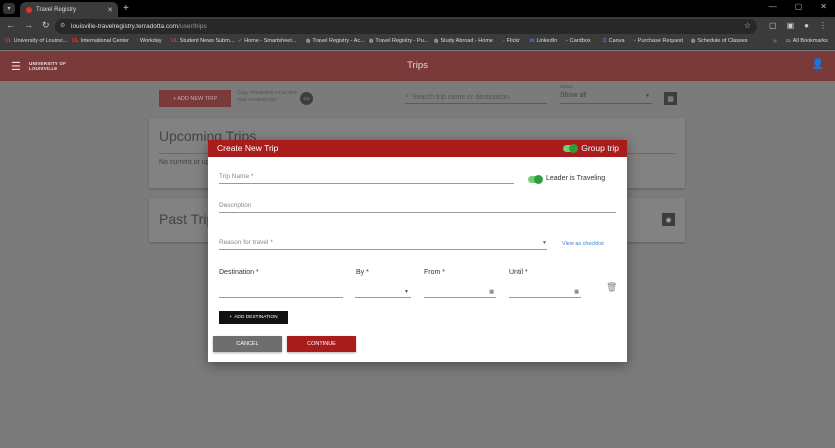 The width and height of the screenshot is (835, 448). What do you see at coordinates (535, 179) in the screenshot?
I see `leader-traveling-toggle` at bounding box center [535, 179].